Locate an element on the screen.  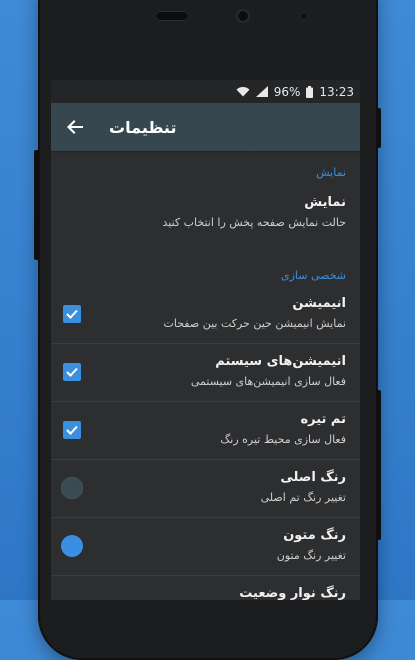
app-bar: تنظیمات is located at coordinates (205, 127).